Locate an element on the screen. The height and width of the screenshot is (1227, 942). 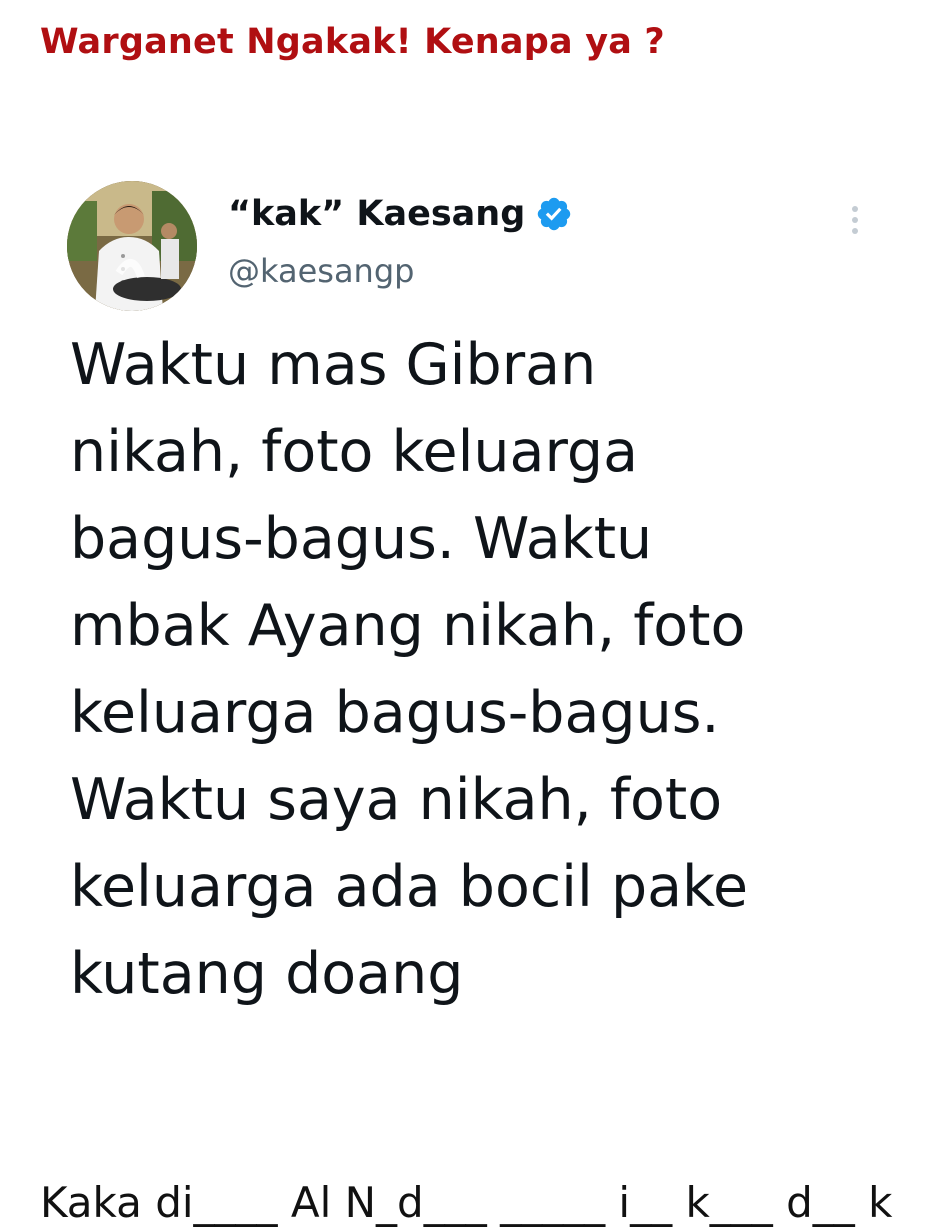
tweet-text-line: kutang doang is located at coordinates (267, 974).